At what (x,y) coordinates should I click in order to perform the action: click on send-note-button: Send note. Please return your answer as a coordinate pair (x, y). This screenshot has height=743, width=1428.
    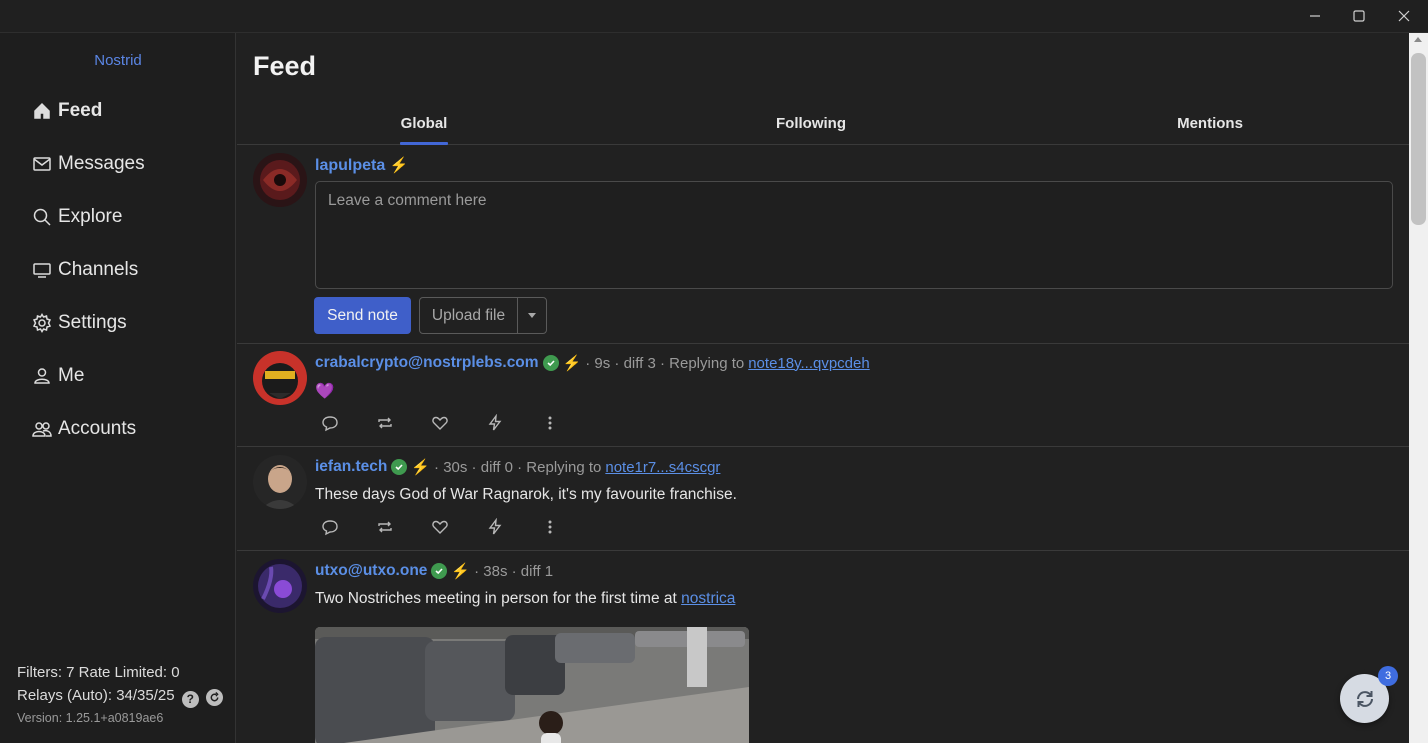
    Looking at the image, I should click on (362, 315).